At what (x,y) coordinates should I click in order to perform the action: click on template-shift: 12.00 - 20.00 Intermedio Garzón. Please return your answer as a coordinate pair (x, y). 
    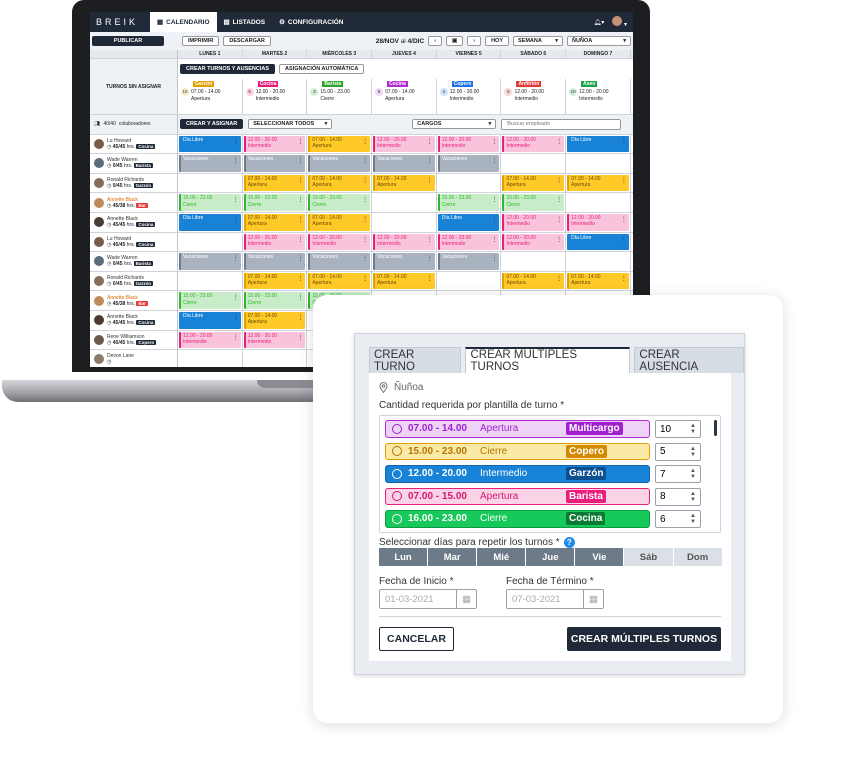
    Looking at the image, I should click on (517, 474).